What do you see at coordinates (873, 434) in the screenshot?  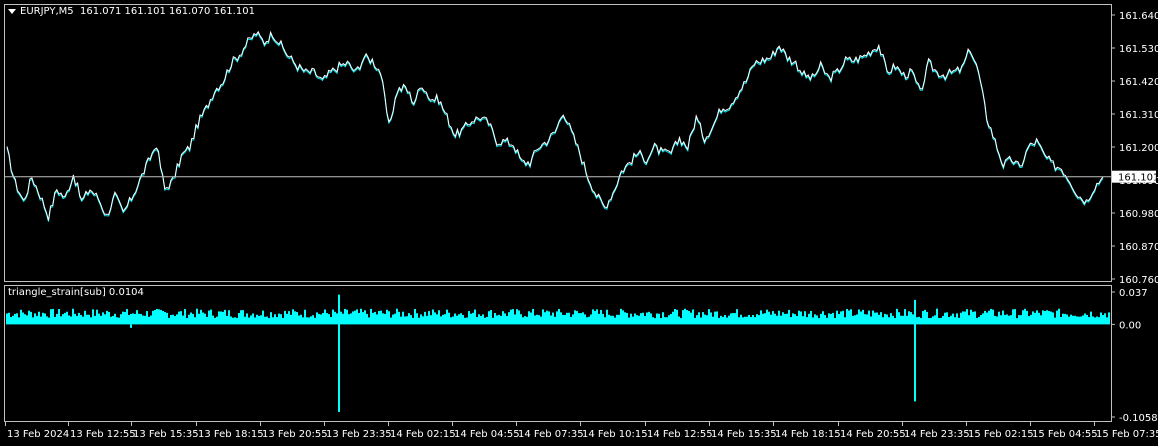 I see `time-tick-label: 14 Feb 20:55` at bounding box center [873, 434].